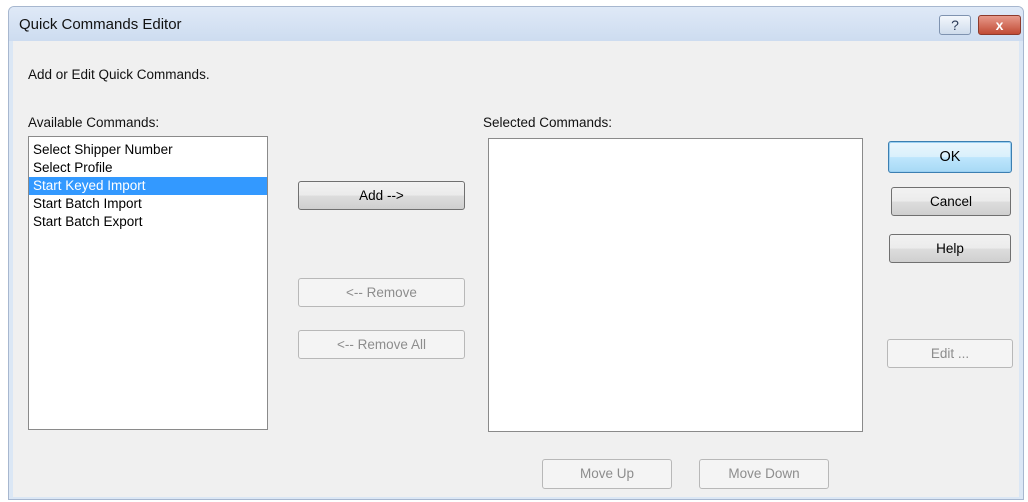 This screenshot has height=502, width=1028. I want to click on list-item: Start Batch Export, so click(148, 222).